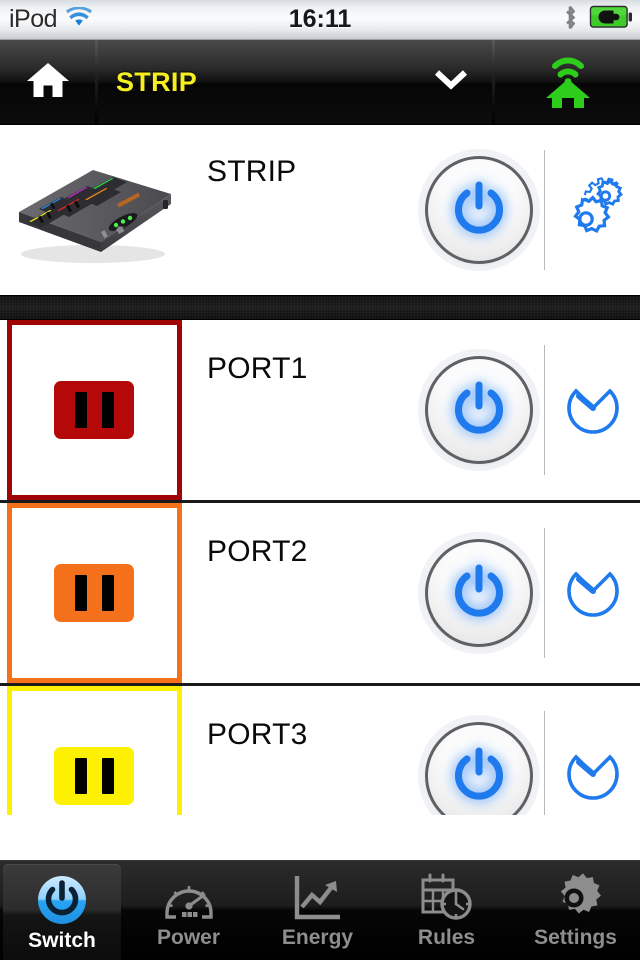  I want to click on device-name-label: STRIP, so click(157, 81).